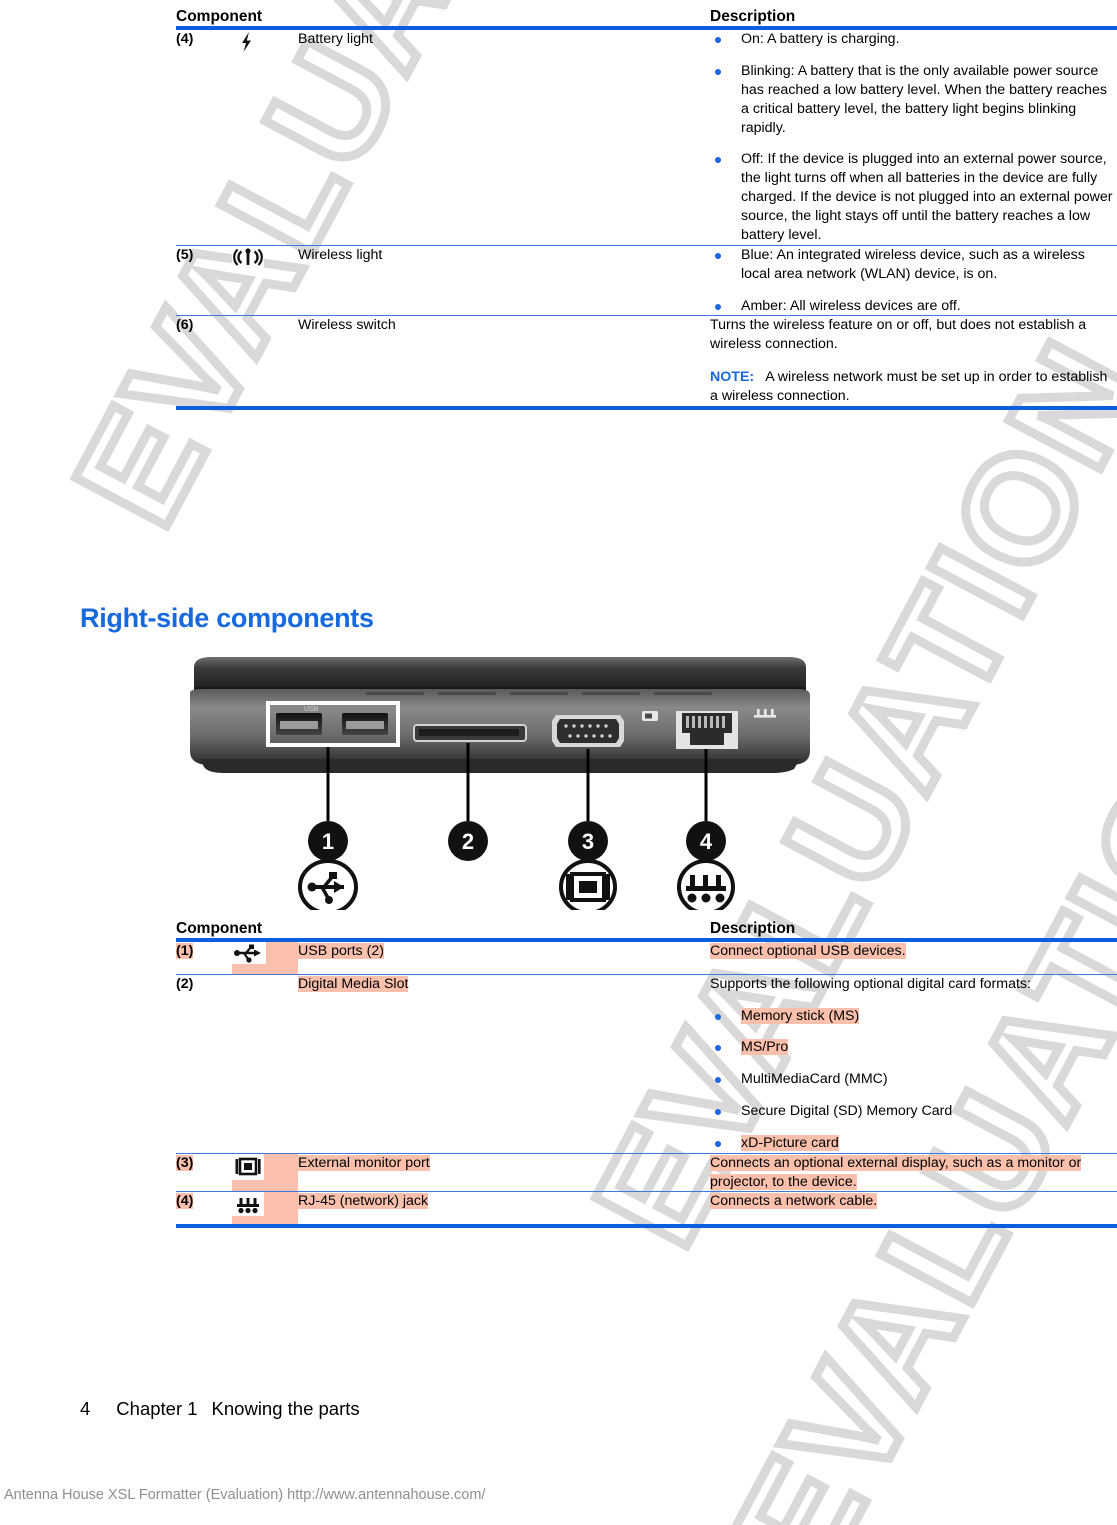  What do you see at coordinates (790, 1143) in the screenshot?
I see `list-item-text: xD-Picture card` at bounding box center [790, 1143].